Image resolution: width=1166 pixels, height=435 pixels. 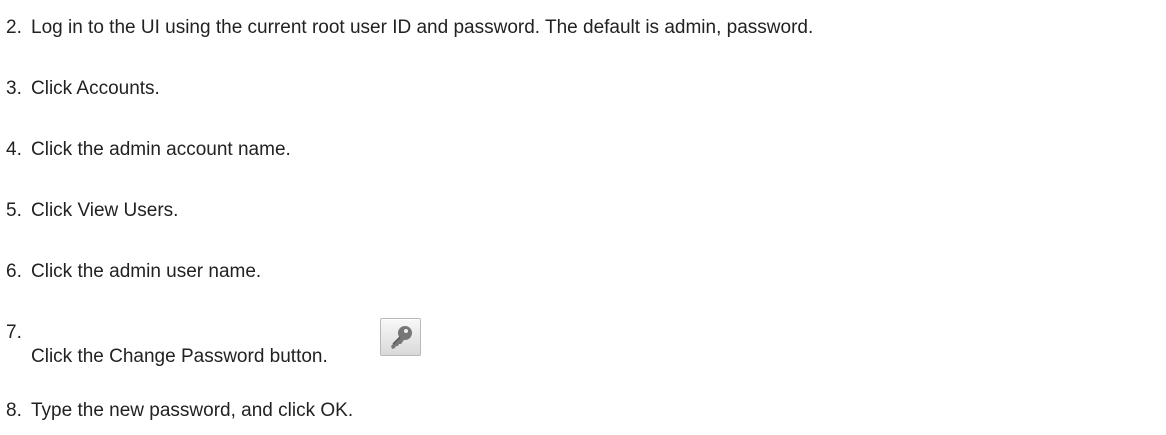 What do you see at coordinates (14, 27) in the screenshot?
I see `step-number: 2.` at bounding box center [14, 27].